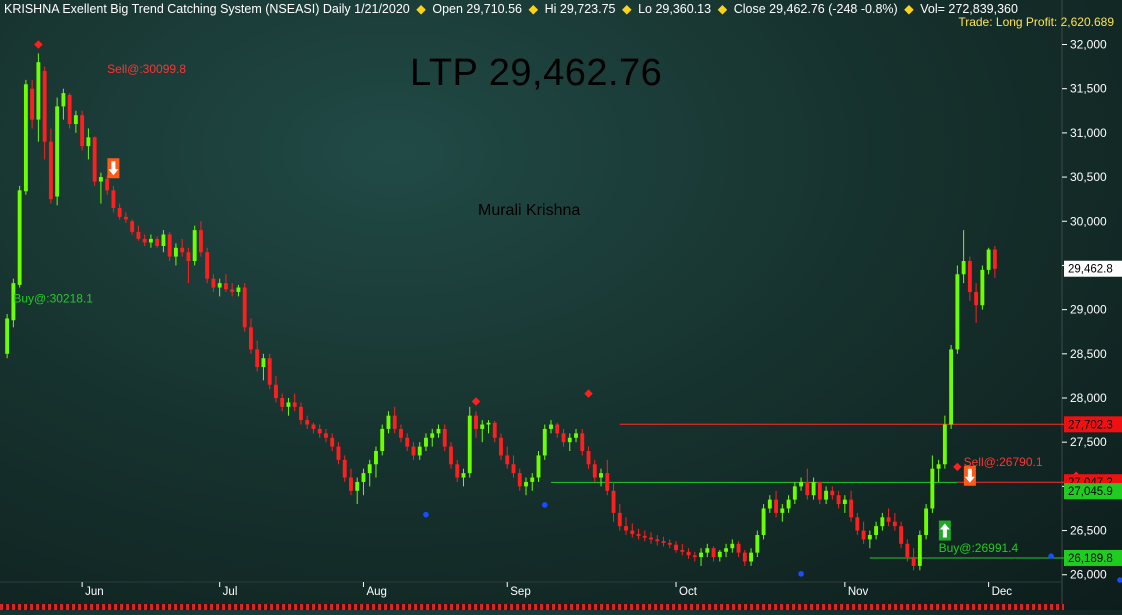 The width and height of the screenshot is (1122, 615). What do you see at coordinates (1090, 425) in the screenshot?
I see `price-tag-label: 27,702.3` at bounding box center [1090, 425].